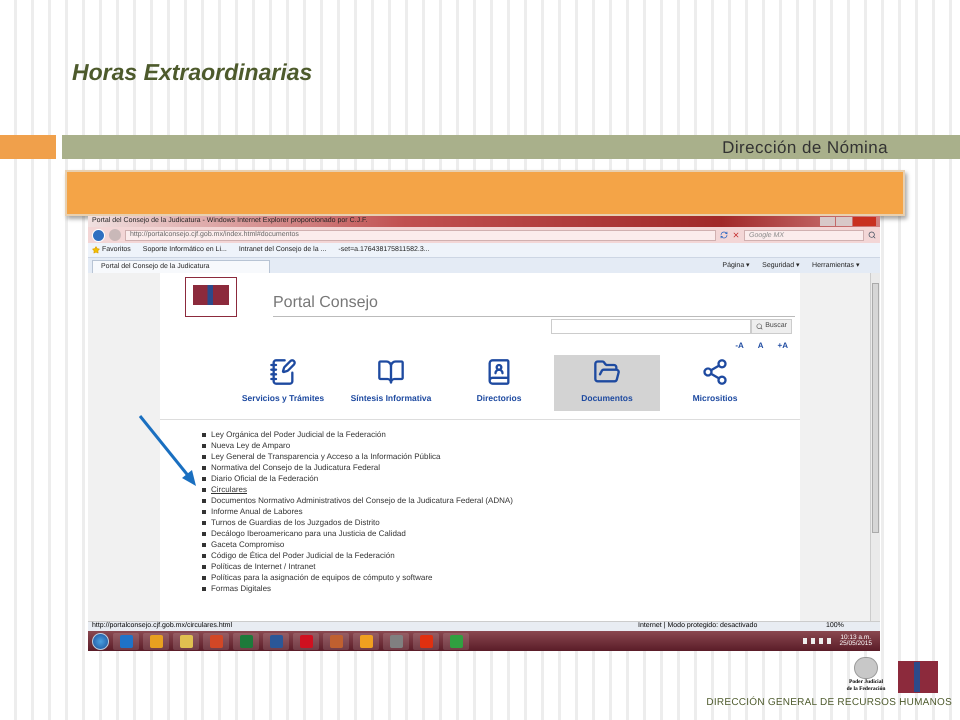  What do you see at coordinates (298, 434) in the screenshot?
I see `document-item: Ley Orgánica del Poder Judicial de la Federación` at bounding box center [298, 434].